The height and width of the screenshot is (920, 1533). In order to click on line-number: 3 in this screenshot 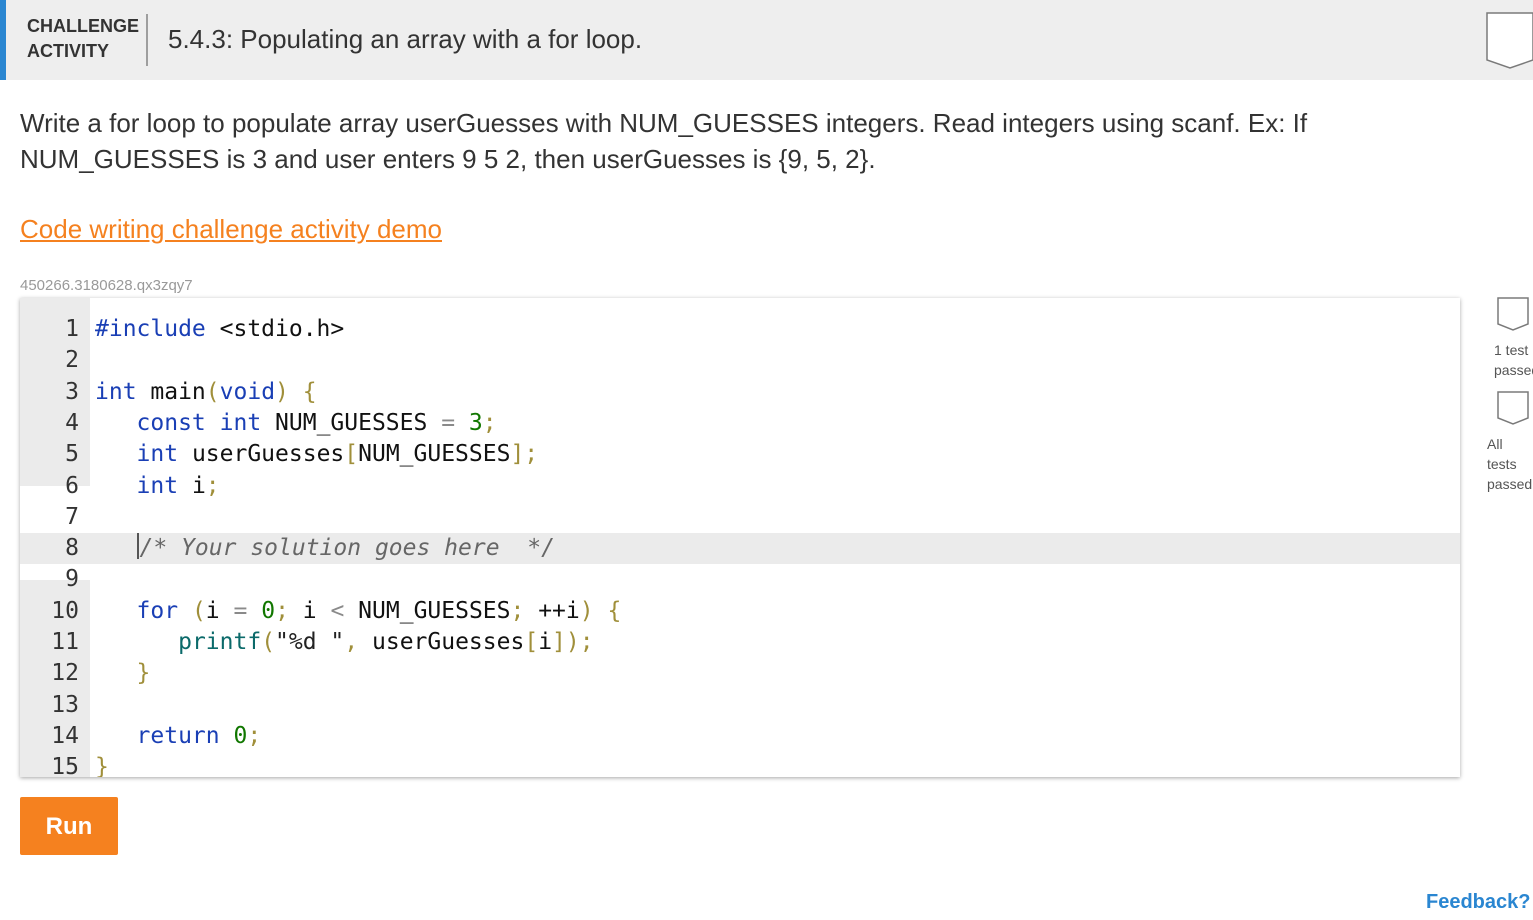, I will do `click(72, 391)`.